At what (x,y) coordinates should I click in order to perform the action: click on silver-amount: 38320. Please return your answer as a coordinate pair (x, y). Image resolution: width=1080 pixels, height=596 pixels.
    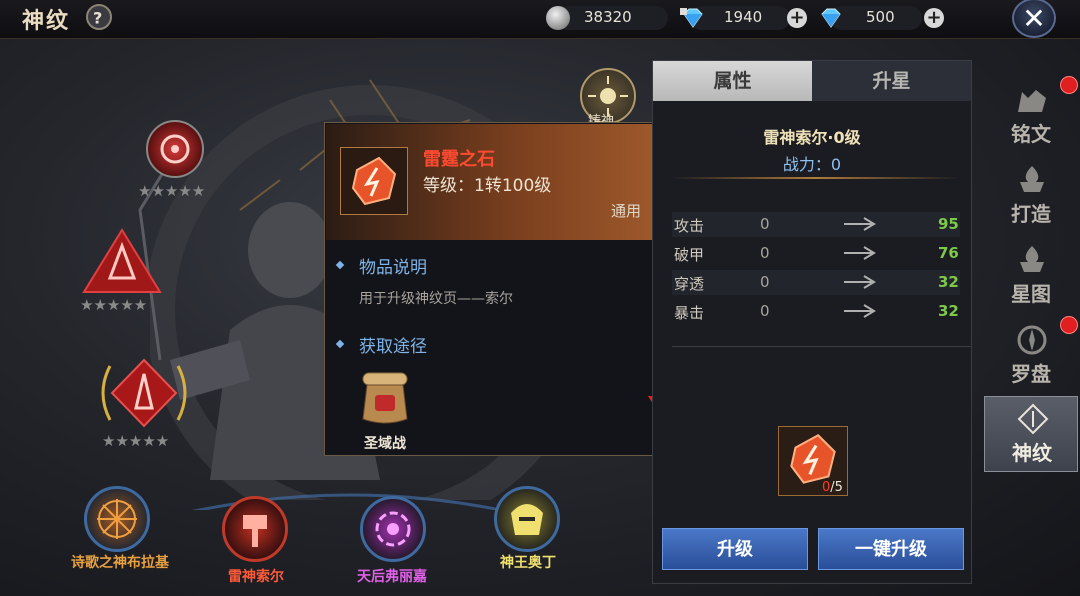
    Looking at the image, I should click on (608, 17).